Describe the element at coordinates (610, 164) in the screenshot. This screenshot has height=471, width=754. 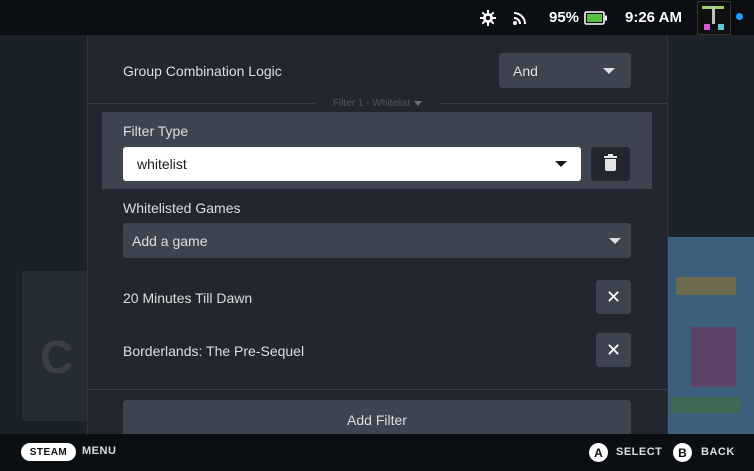
I see `delete-filter-button` at that location.